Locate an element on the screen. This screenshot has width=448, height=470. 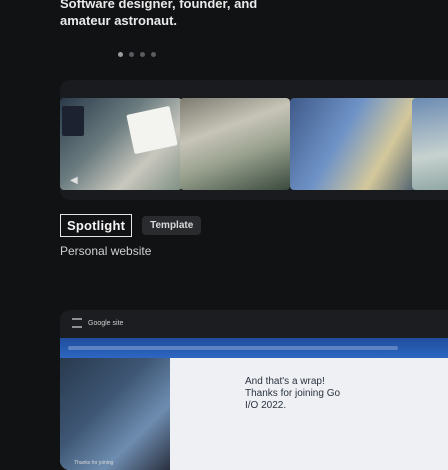
arrow-left-icon: ◀ is located at coordinates (74, 180).